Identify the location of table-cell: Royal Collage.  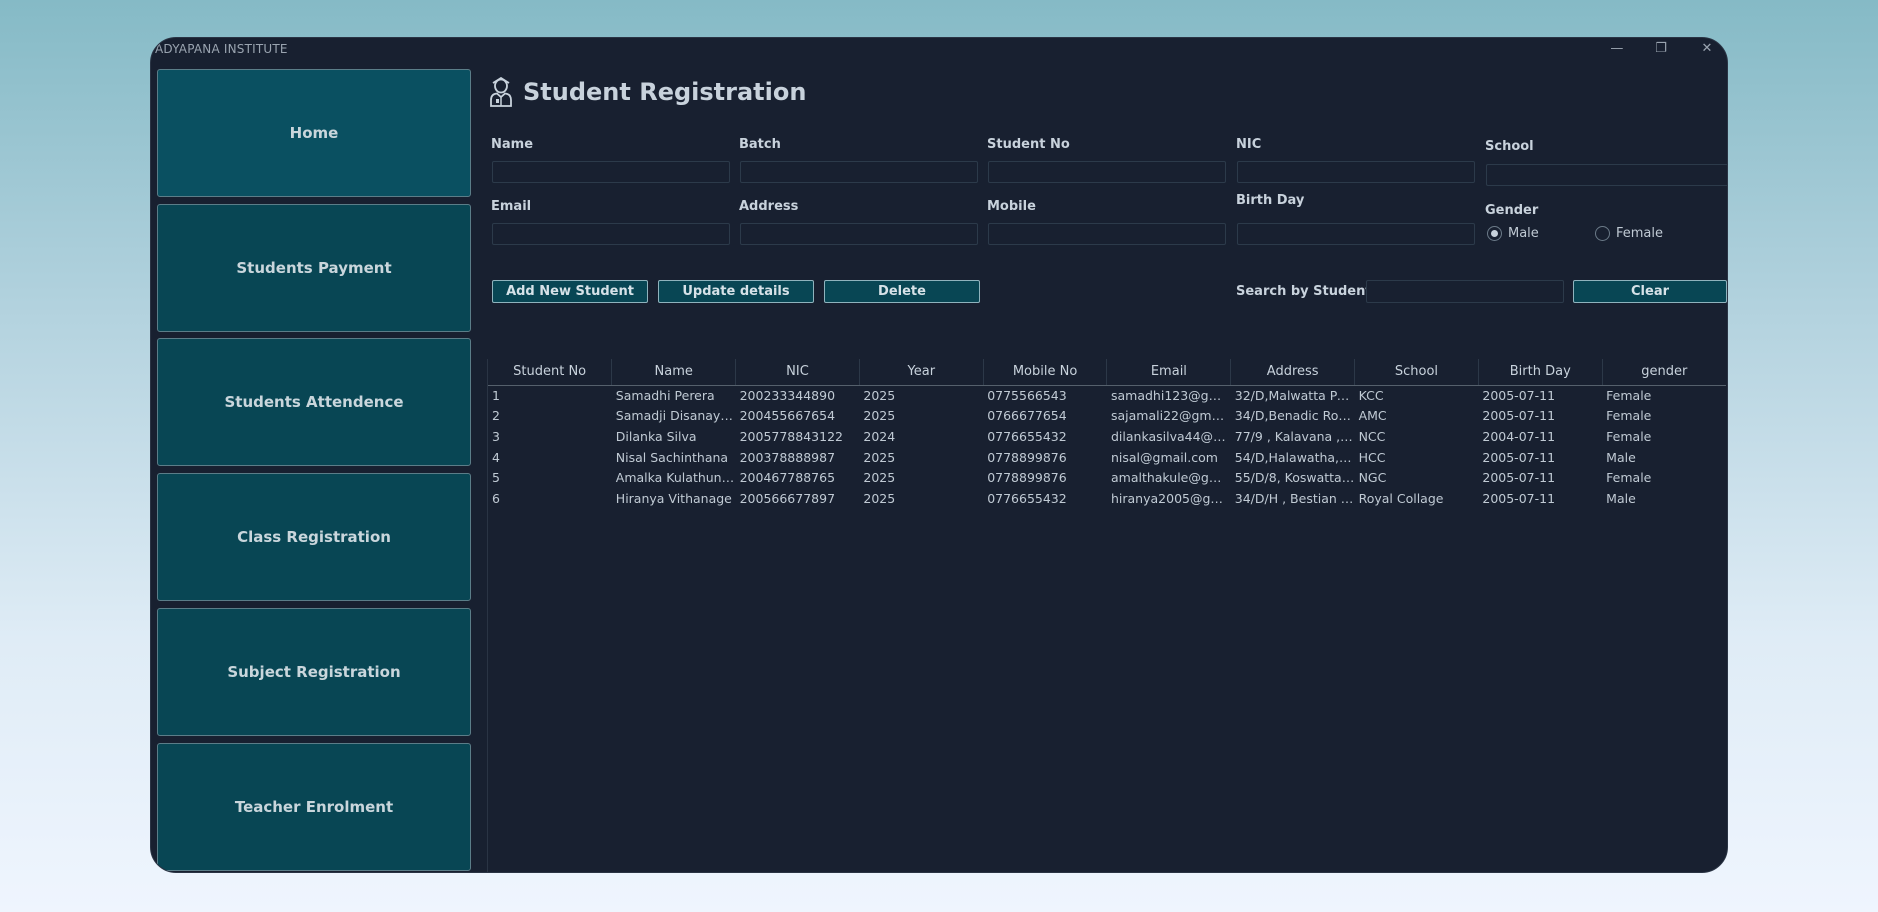
(1401, 498).